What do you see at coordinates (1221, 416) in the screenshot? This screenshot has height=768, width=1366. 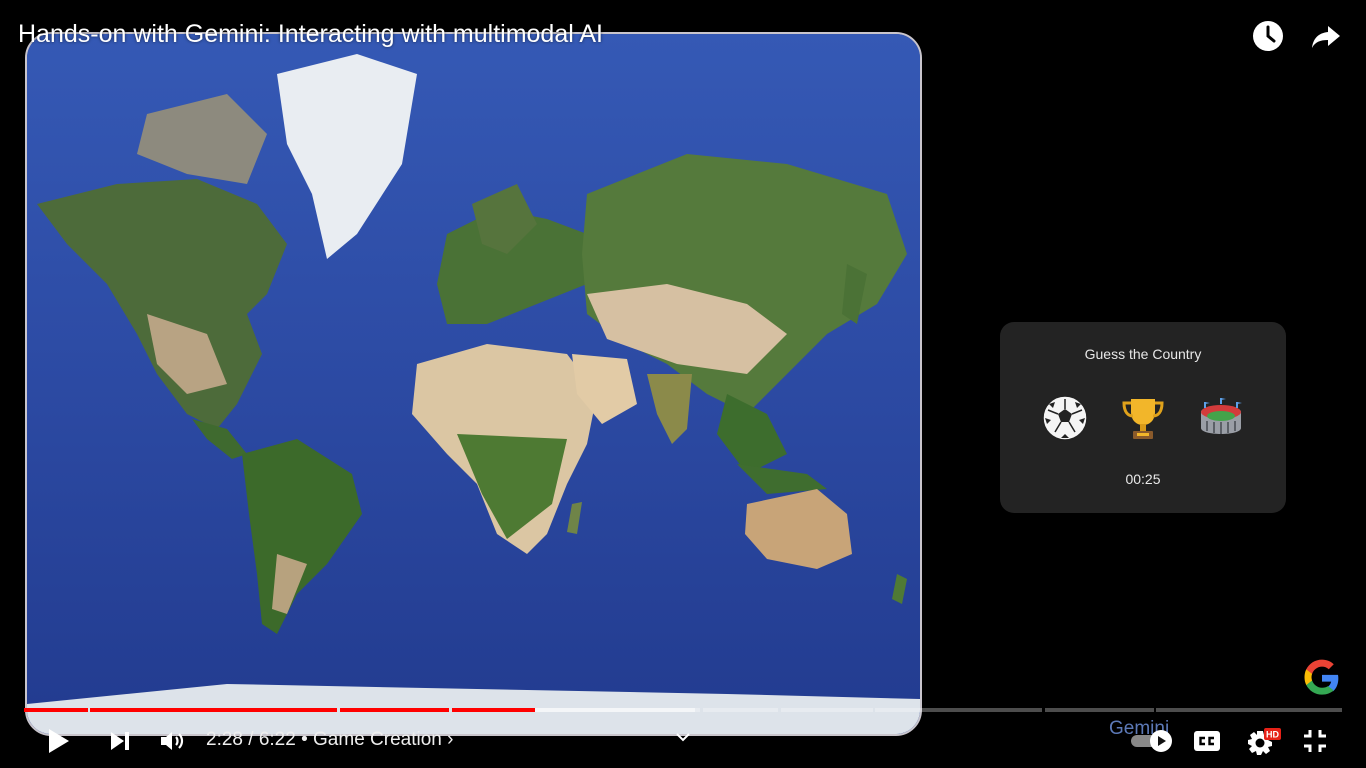 I see `stadium-icon` at bounding box center [1221, 416].